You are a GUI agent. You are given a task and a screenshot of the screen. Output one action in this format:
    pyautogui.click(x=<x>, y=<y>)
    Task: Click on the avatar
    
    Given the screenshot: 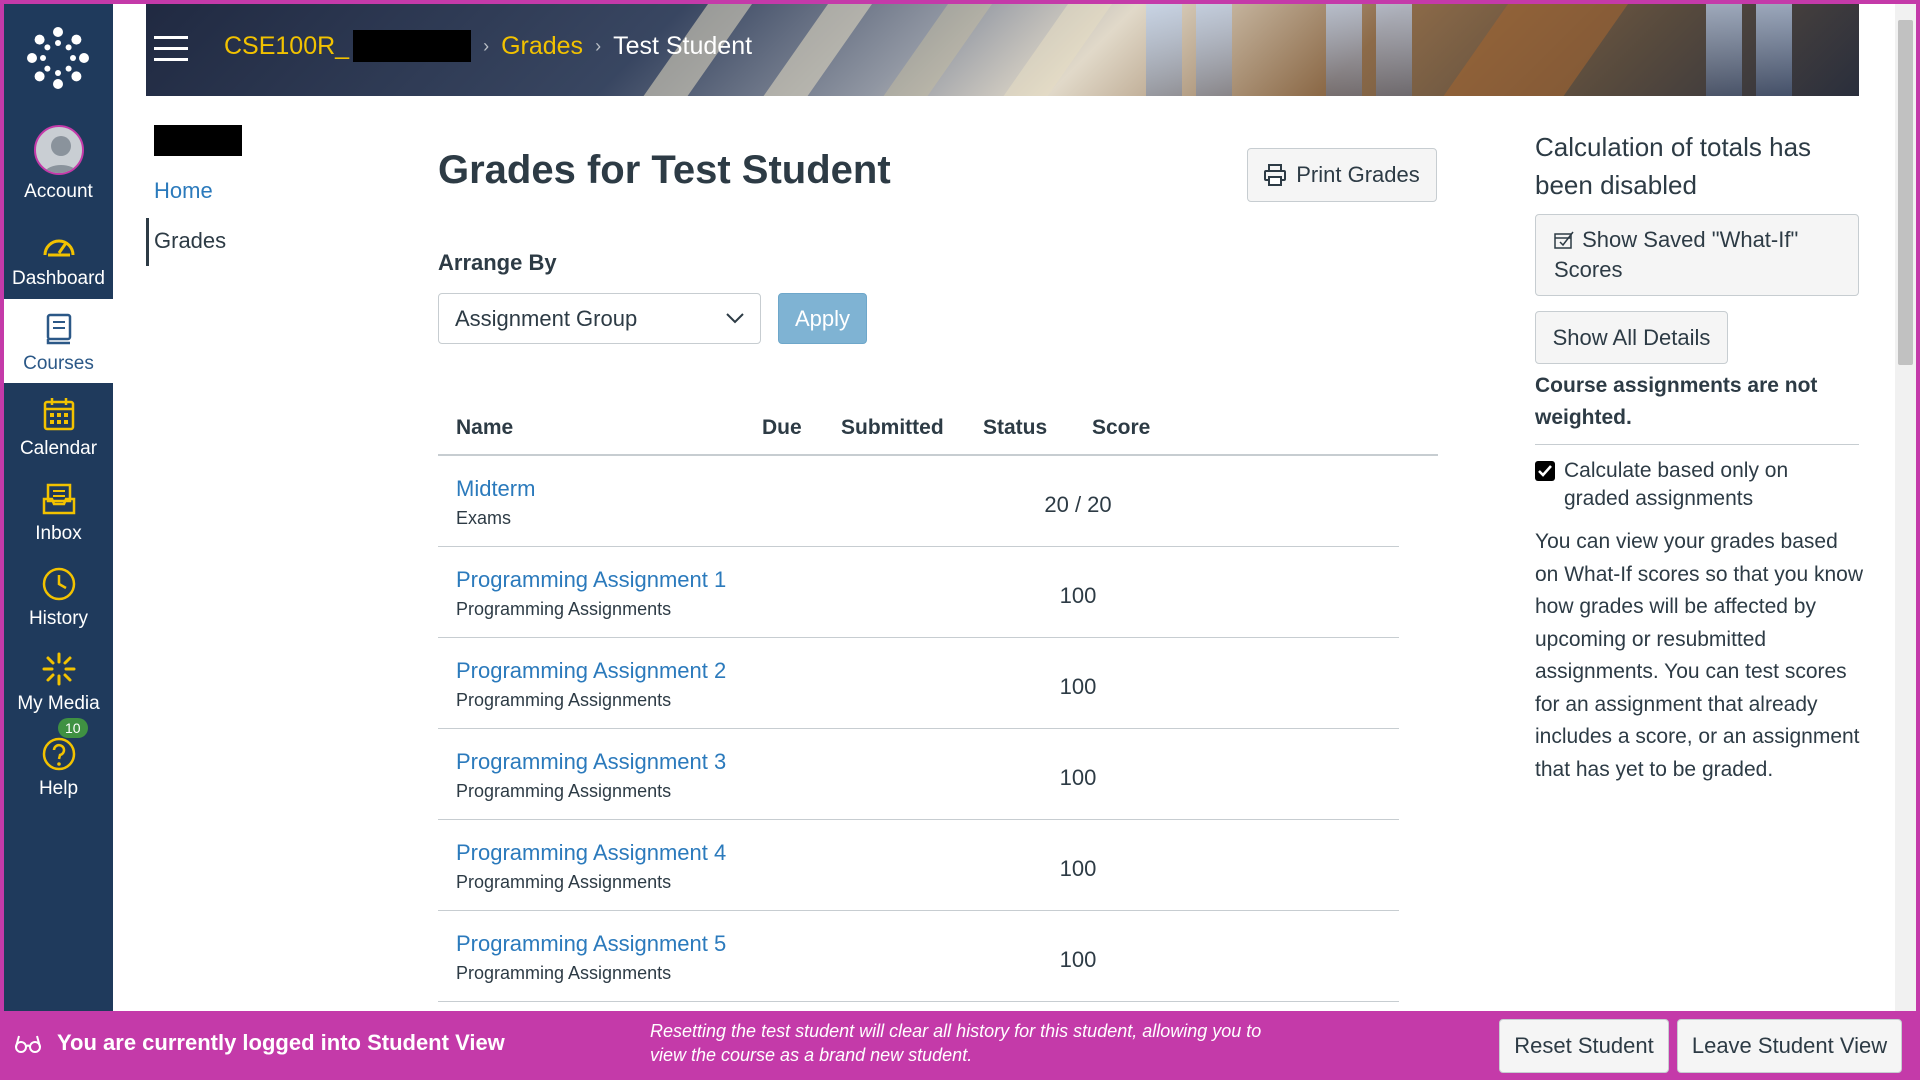 What is the action you would take?
    pyautogui.click(x=59, y=150)
    